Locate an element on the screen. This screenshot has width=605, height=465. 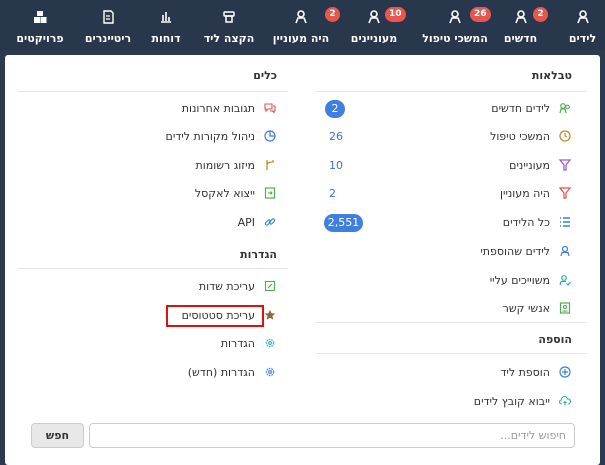
nav-label: ריטיינרים is located at coordinates (108, 38).